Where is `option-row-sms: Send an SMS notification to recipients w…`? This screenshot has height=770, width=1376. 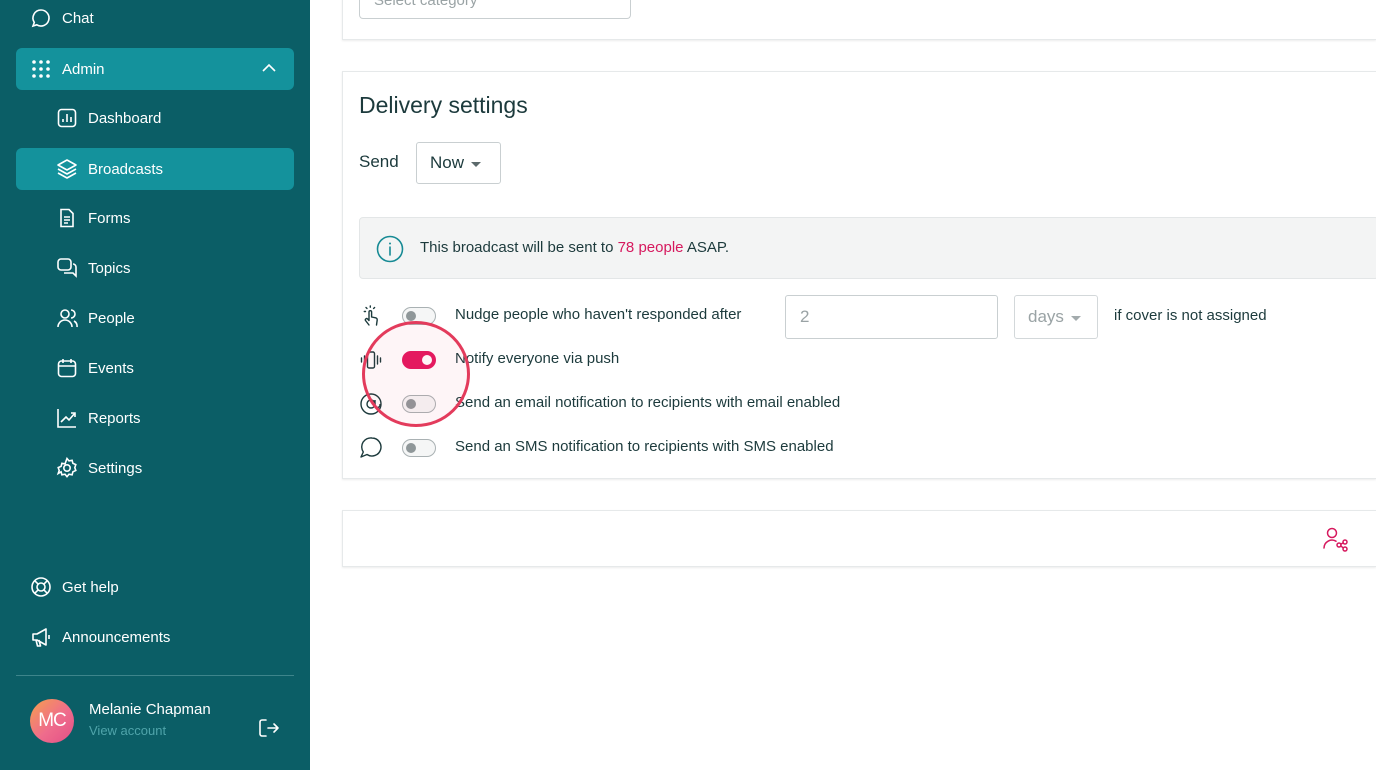
option-row-sms: Send an SMS notification to recipients w… is located at coordinates (859, 447).